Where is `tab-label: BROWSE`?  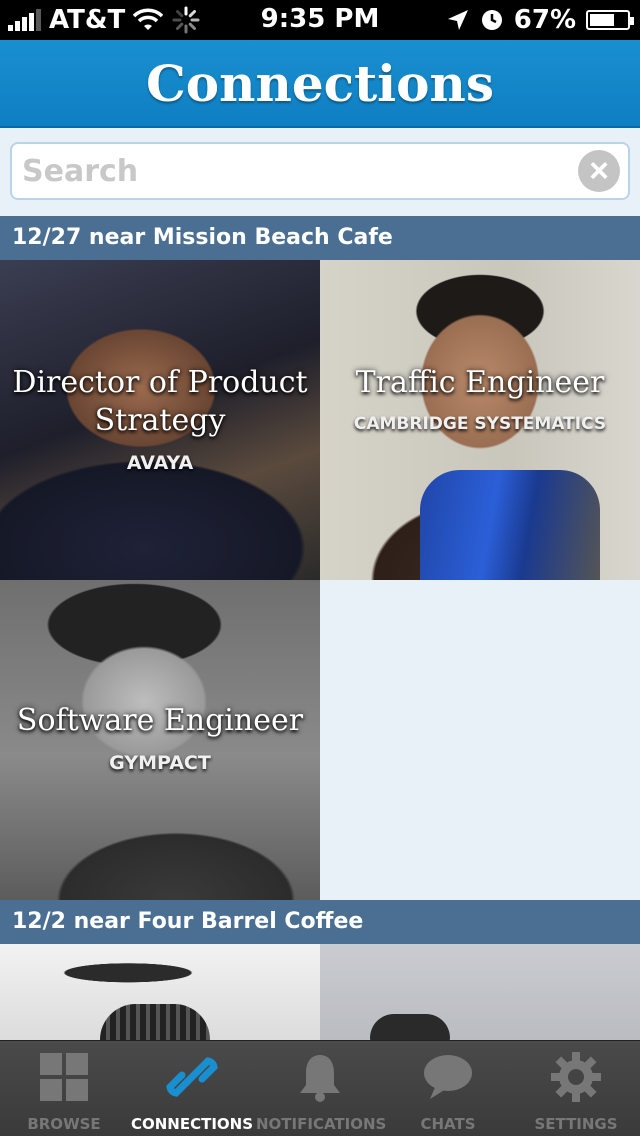
tab-label: BROWSE is located at coordinates (64, 1124).